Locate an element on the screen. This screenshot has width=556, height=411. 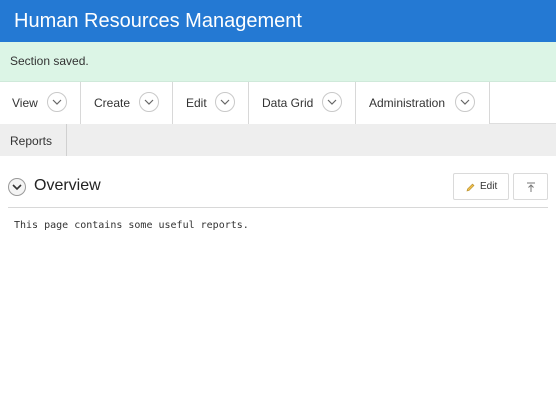
edit-button: Edit is located at coordinates (481, 186).